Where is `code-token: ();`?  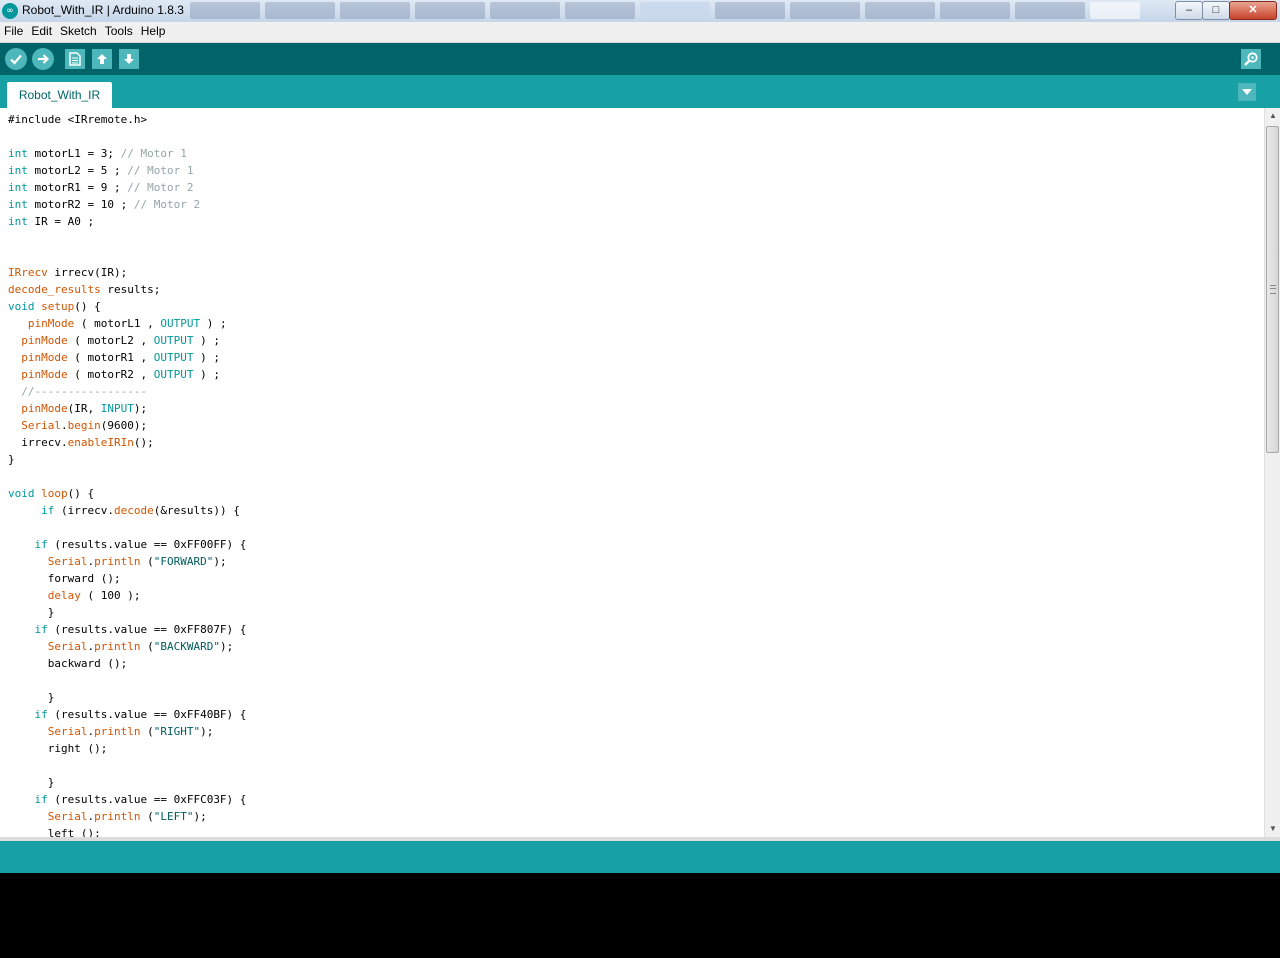 code-token: (); is located at coordinates (143, 442).